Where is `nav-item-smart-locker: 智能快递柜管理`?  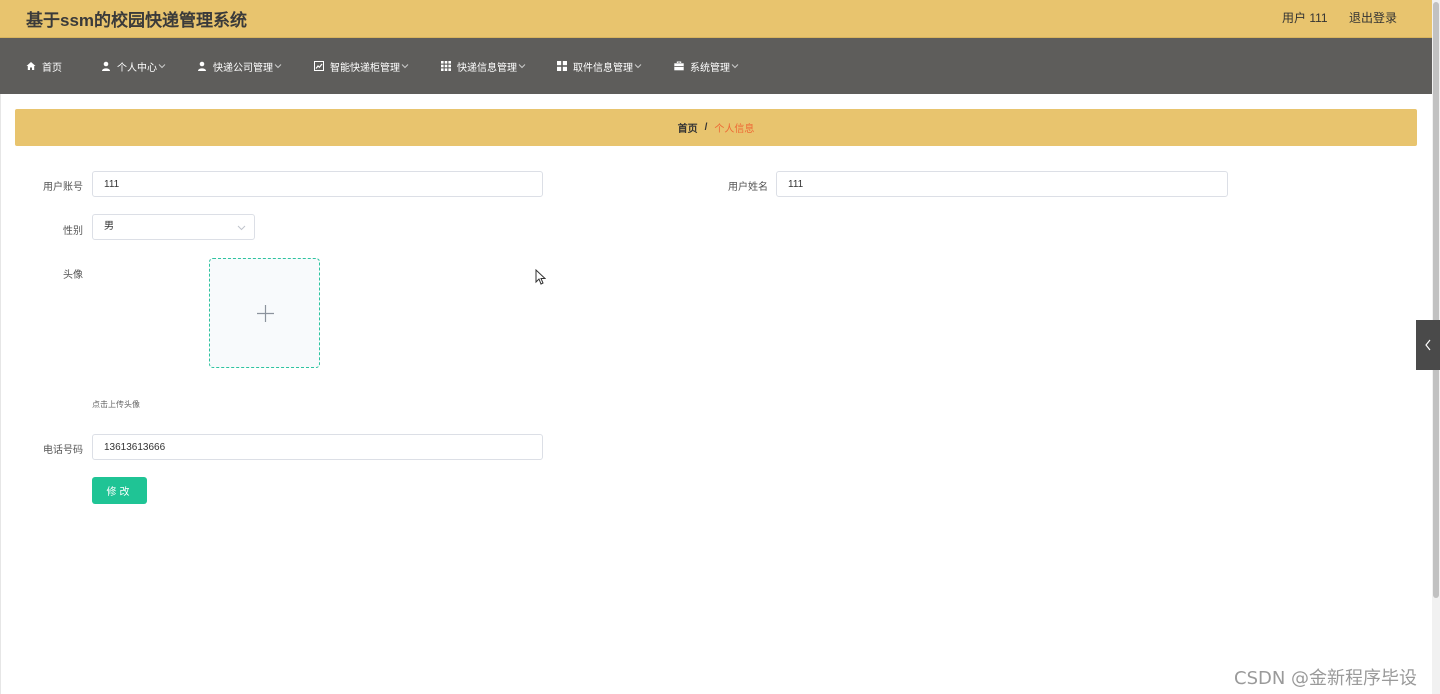 nav-item-smart-locker: 智能快递柜管理 is located at coordinates (361, 66).